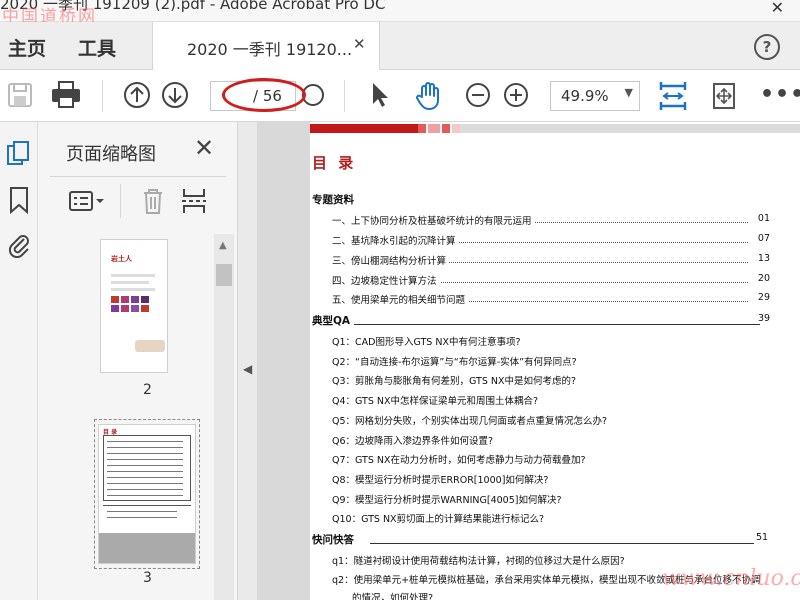  I want to click on zoom-level-value: 49.9%, so click(585, 96).